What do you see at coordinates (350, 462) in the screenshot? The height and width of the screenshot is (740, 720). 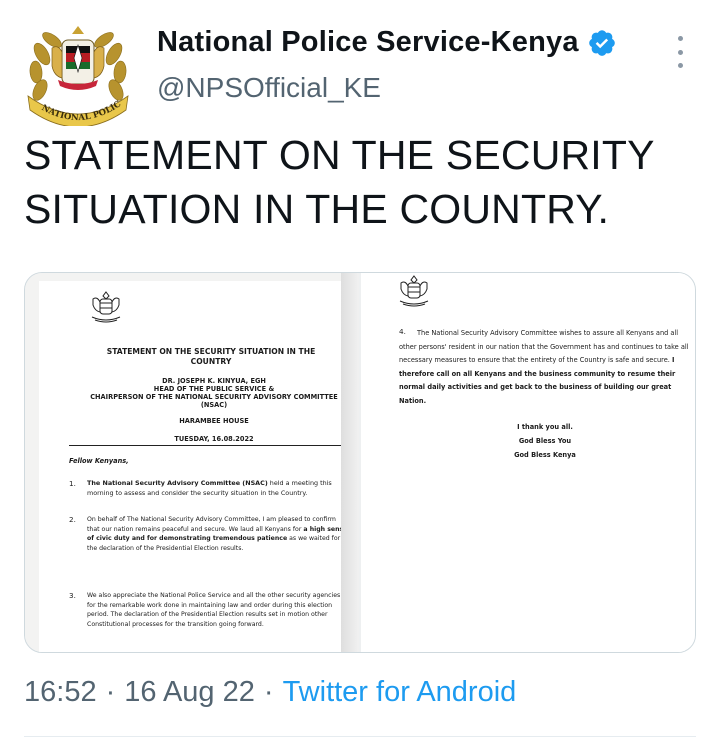 I see `page-edge-shadow` at bounding box center [350, 462].